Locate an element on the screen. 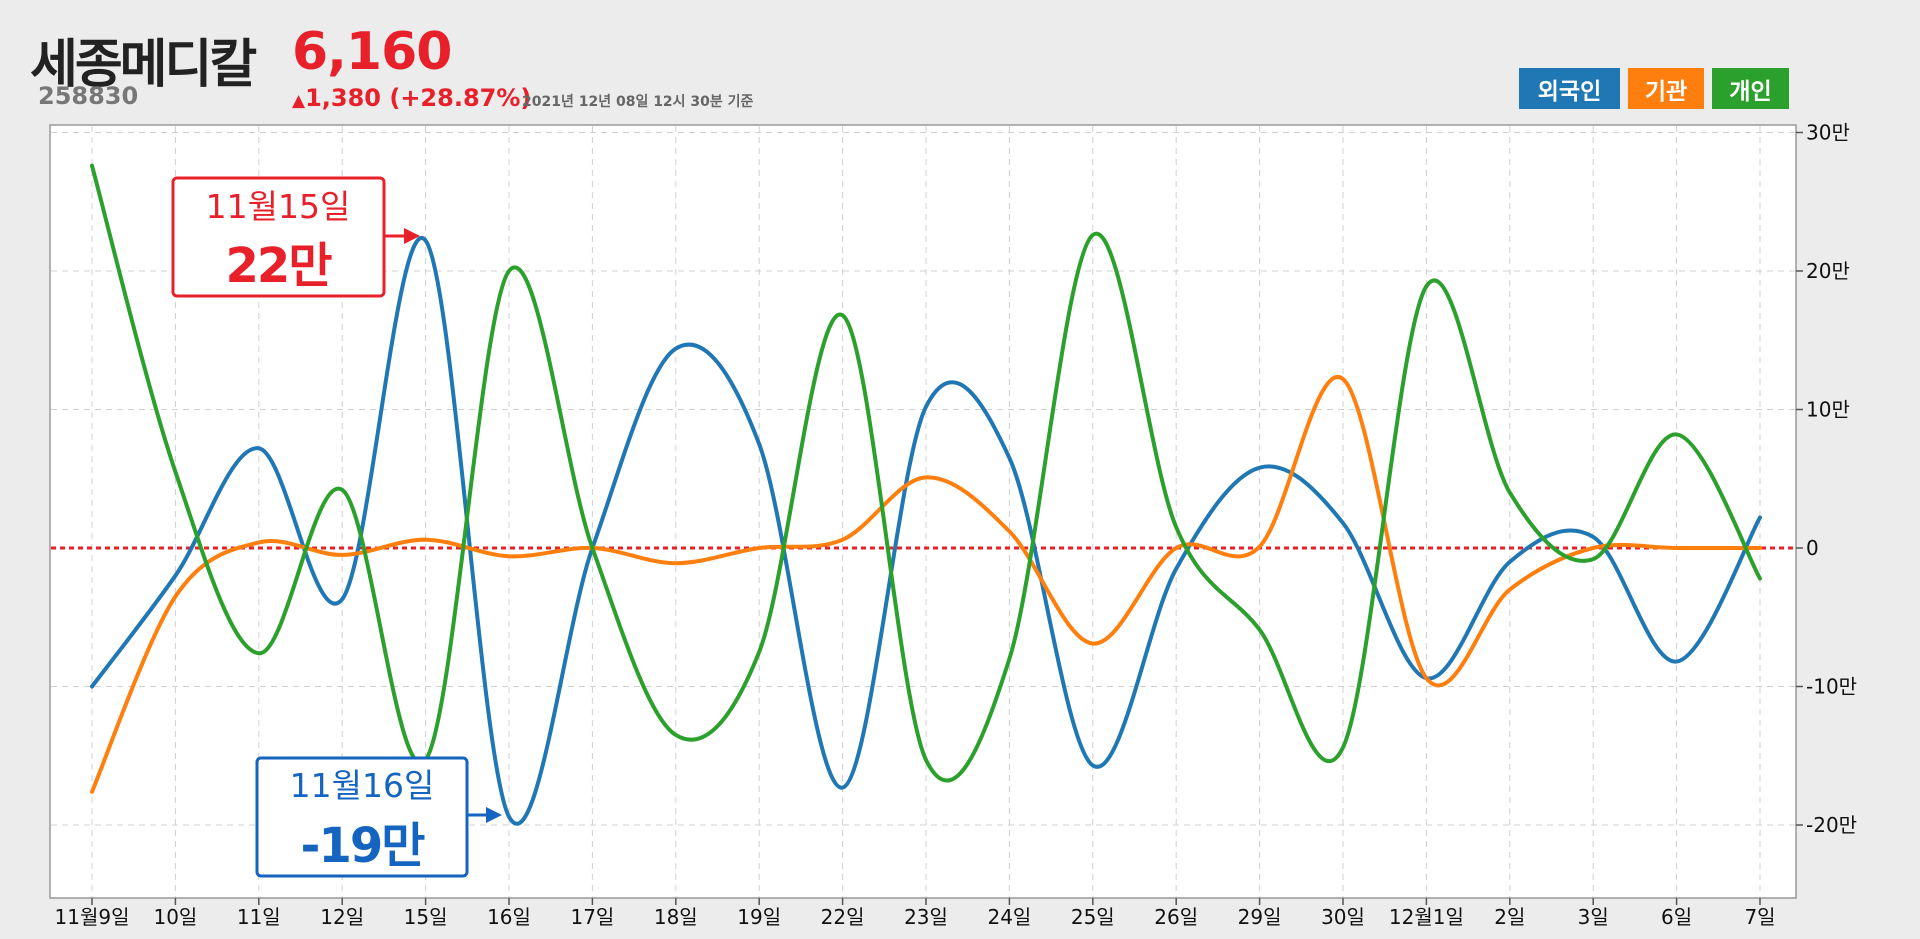 The width and height of the screenshot is (1920, 939). y-tick-label: 20만 is located at coordinates (1828, 271).